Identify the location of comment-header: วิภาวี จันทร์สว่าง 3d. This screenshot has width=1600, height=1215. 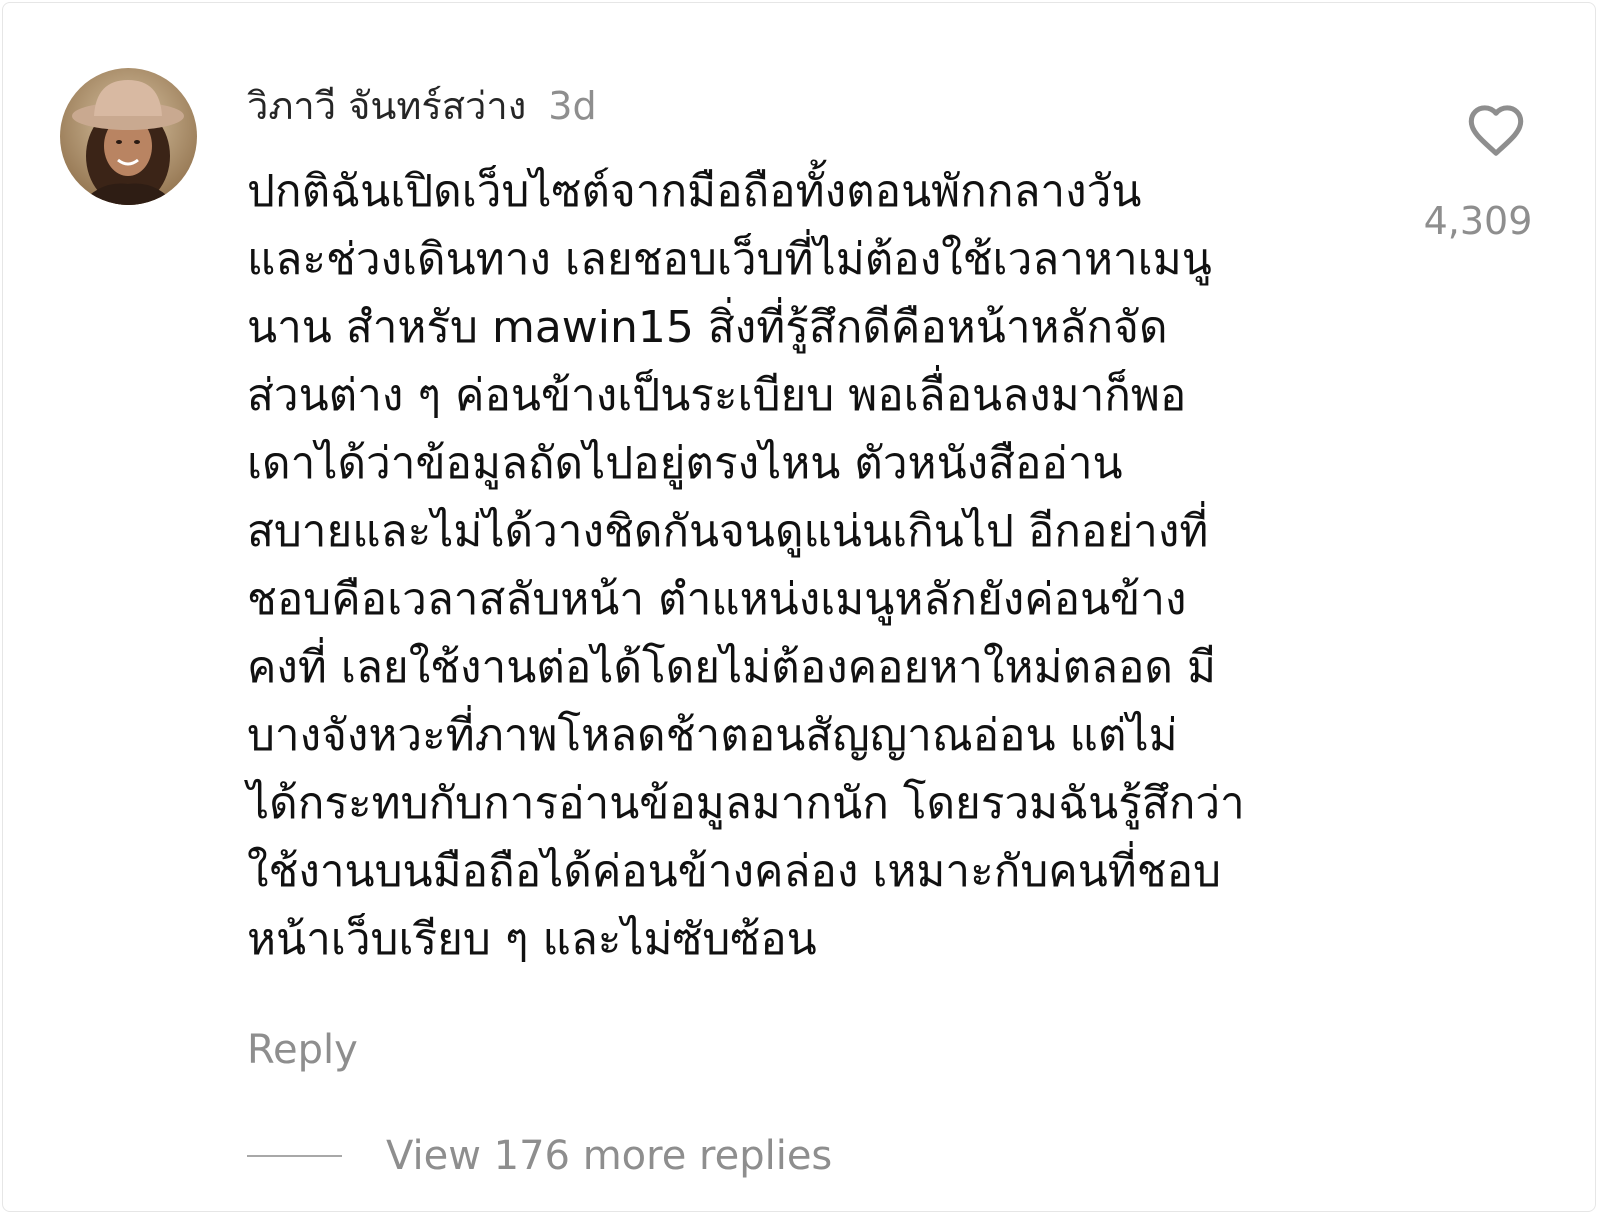
(422, 105).